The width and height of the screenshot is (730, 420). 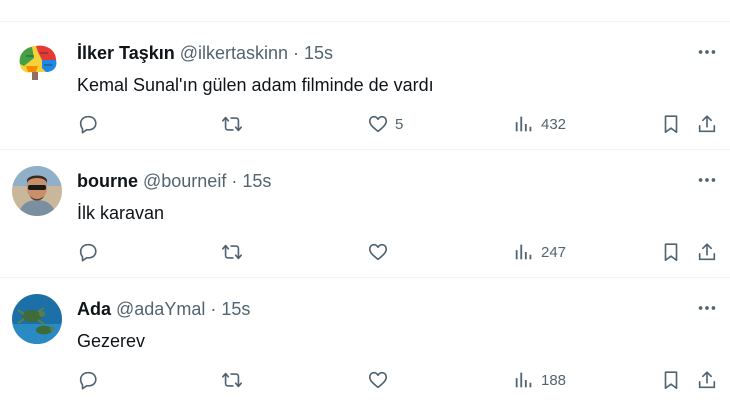 What do you see at coordinates (539, 124) in the screenshot?
I see `views-button: 432` at bounding box center [539, 124].